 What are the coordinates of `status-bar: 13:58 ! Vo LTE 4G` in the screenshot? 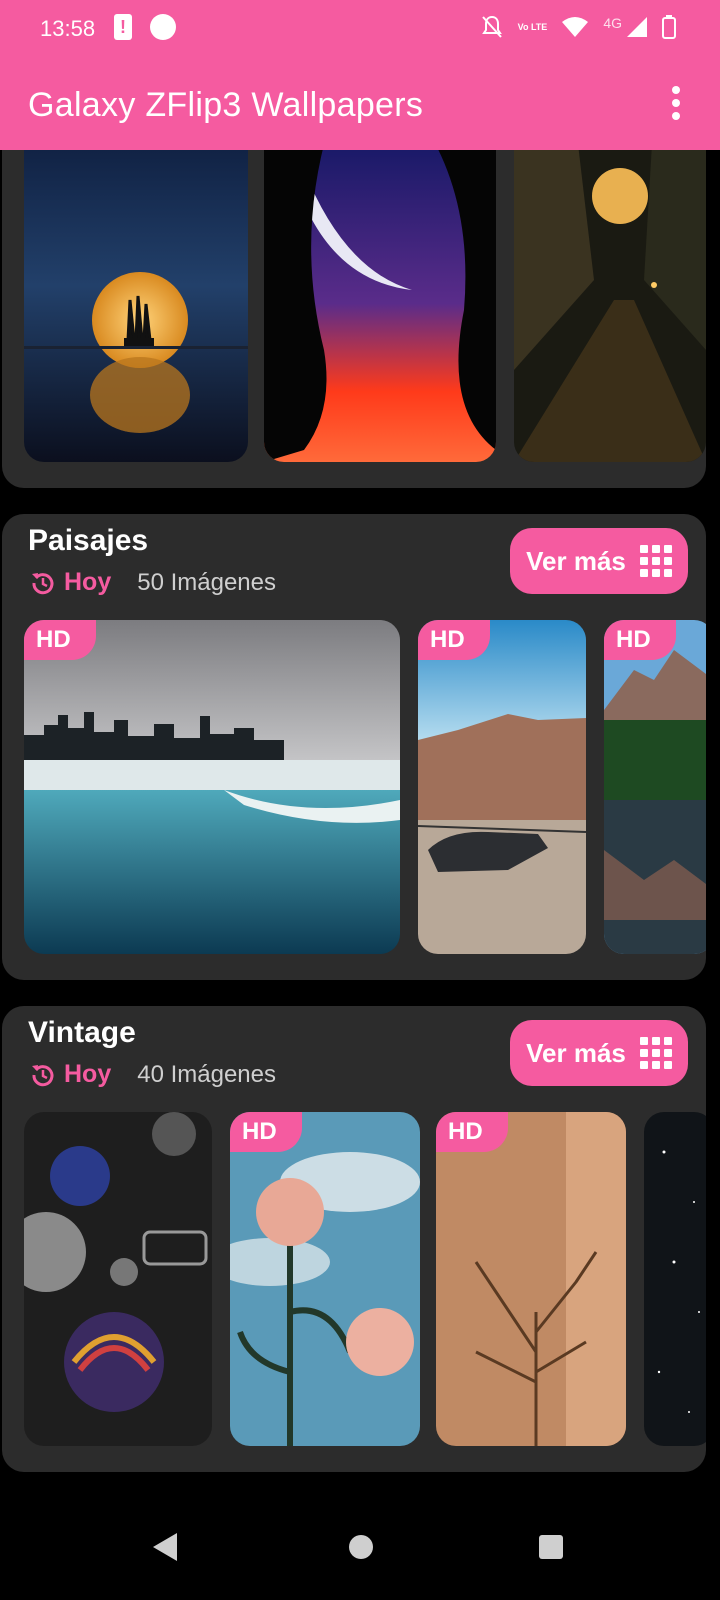 It's located at (360, 29).